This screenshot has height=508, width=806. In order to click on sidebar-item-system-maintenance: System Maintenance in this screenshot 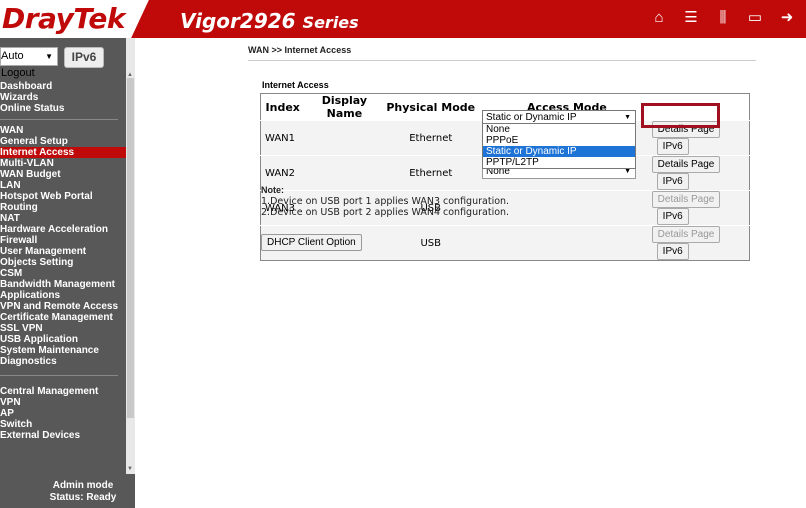, I will do `click(63, 350)`.